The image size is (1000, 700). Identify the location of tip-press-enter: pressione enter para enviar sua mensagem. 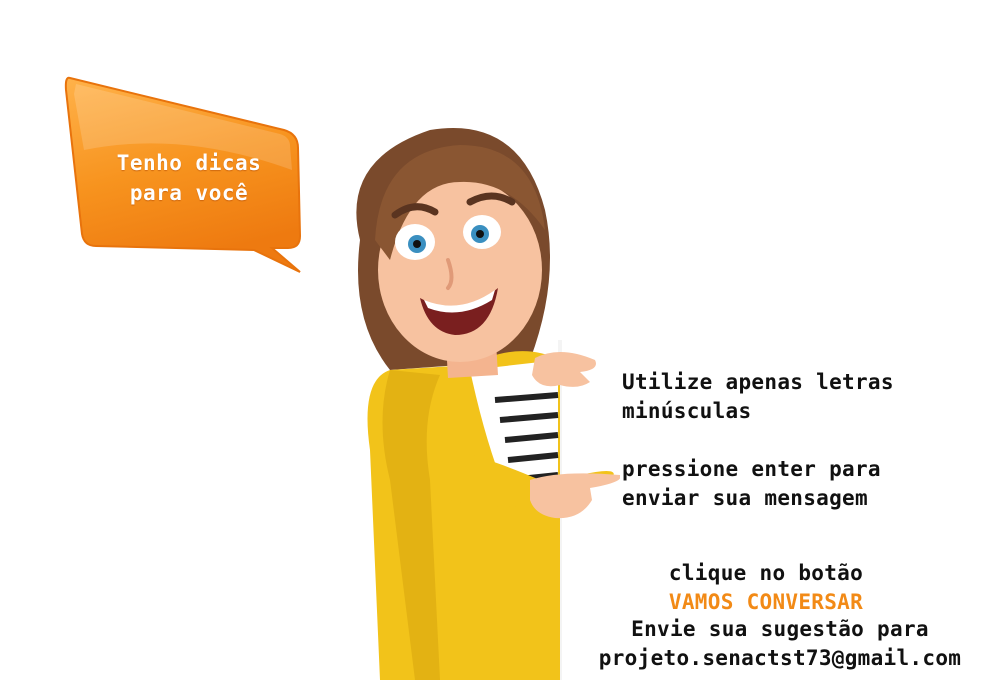
(751, 483).